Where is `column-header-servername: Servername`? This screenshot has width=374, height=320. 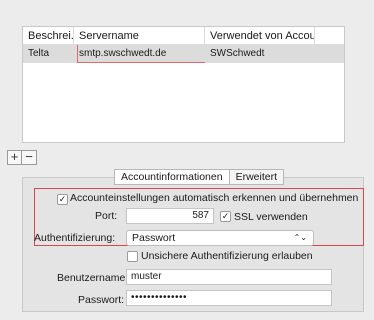
column-header-servername: Servername is located at coordinates (139, 36).